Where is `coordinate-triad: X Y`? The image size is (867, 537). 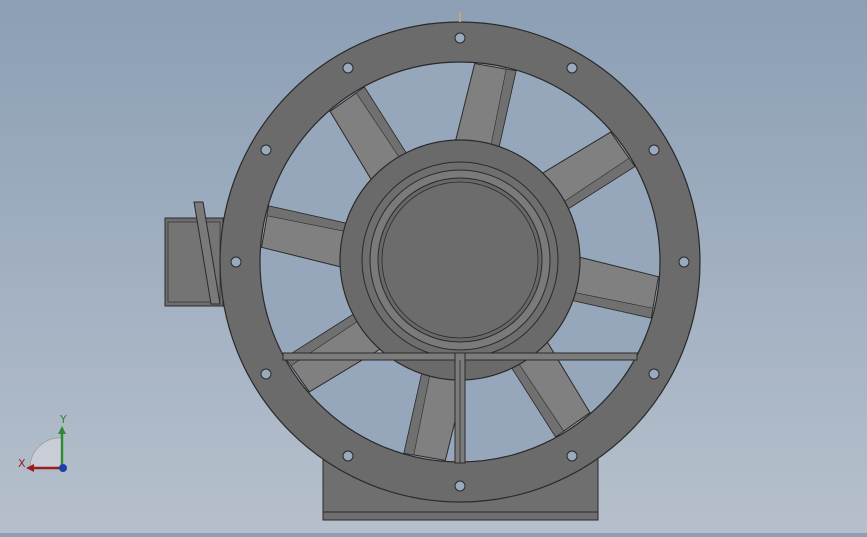 coordinate-triad: X Y is located at coordinates (45, 445).